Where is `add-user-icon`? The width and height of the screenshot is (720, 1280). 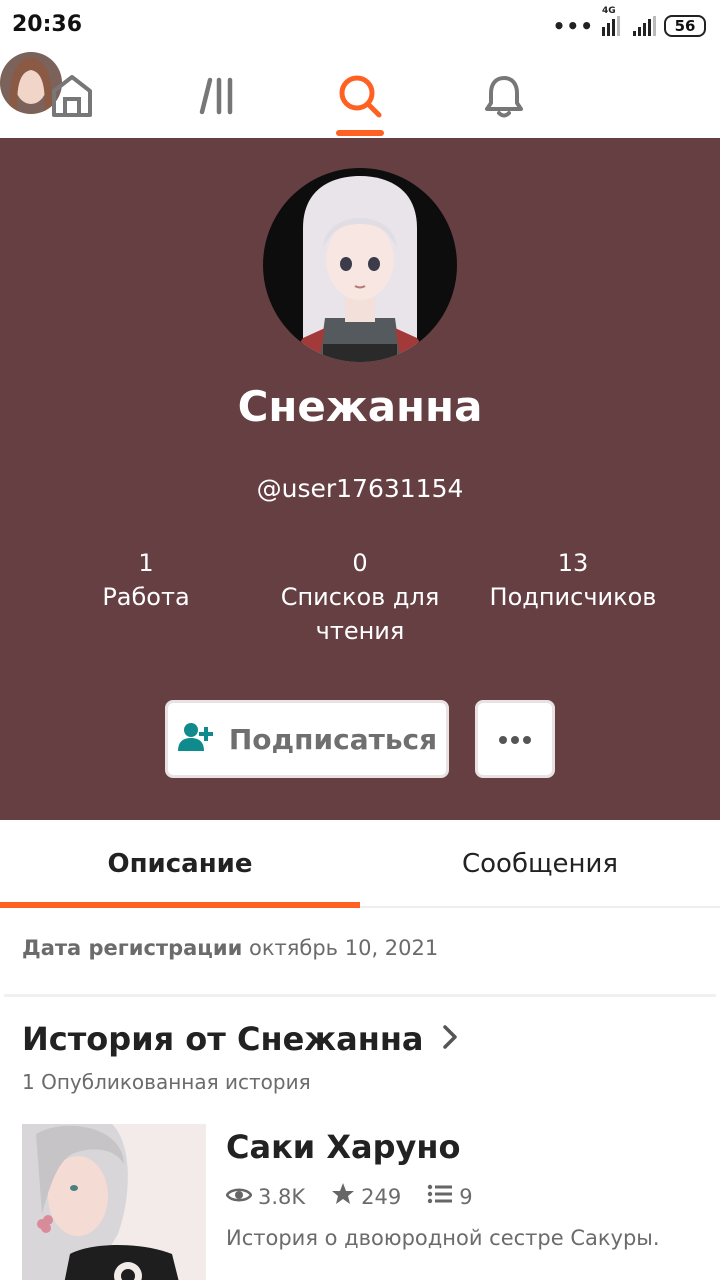 add-user-icon is located at coordinates (196, 739).